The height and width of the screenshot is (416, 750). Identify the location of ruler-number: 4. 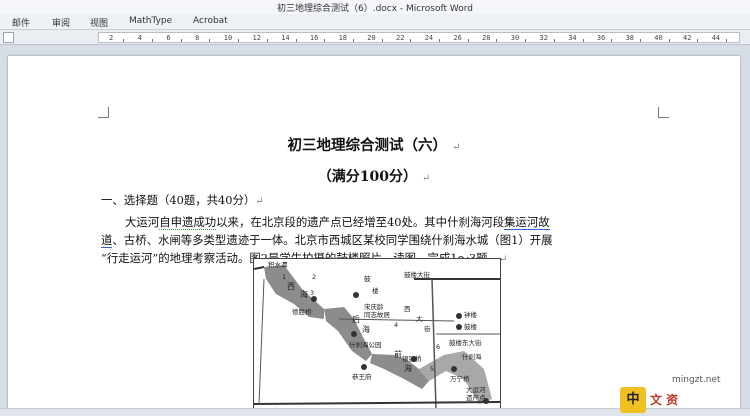
(139, 38).